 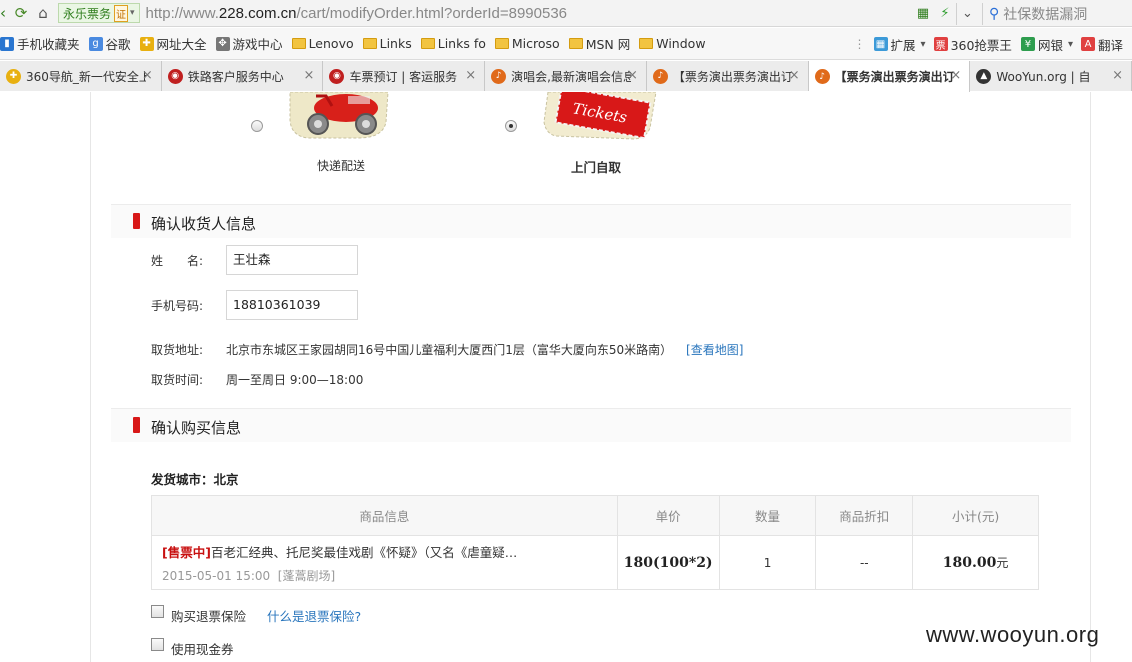 What do you see at coordinates (177, 306) in the screenshot?
I see `phone-label: 手机号码:` at bounding box center [177, 306].